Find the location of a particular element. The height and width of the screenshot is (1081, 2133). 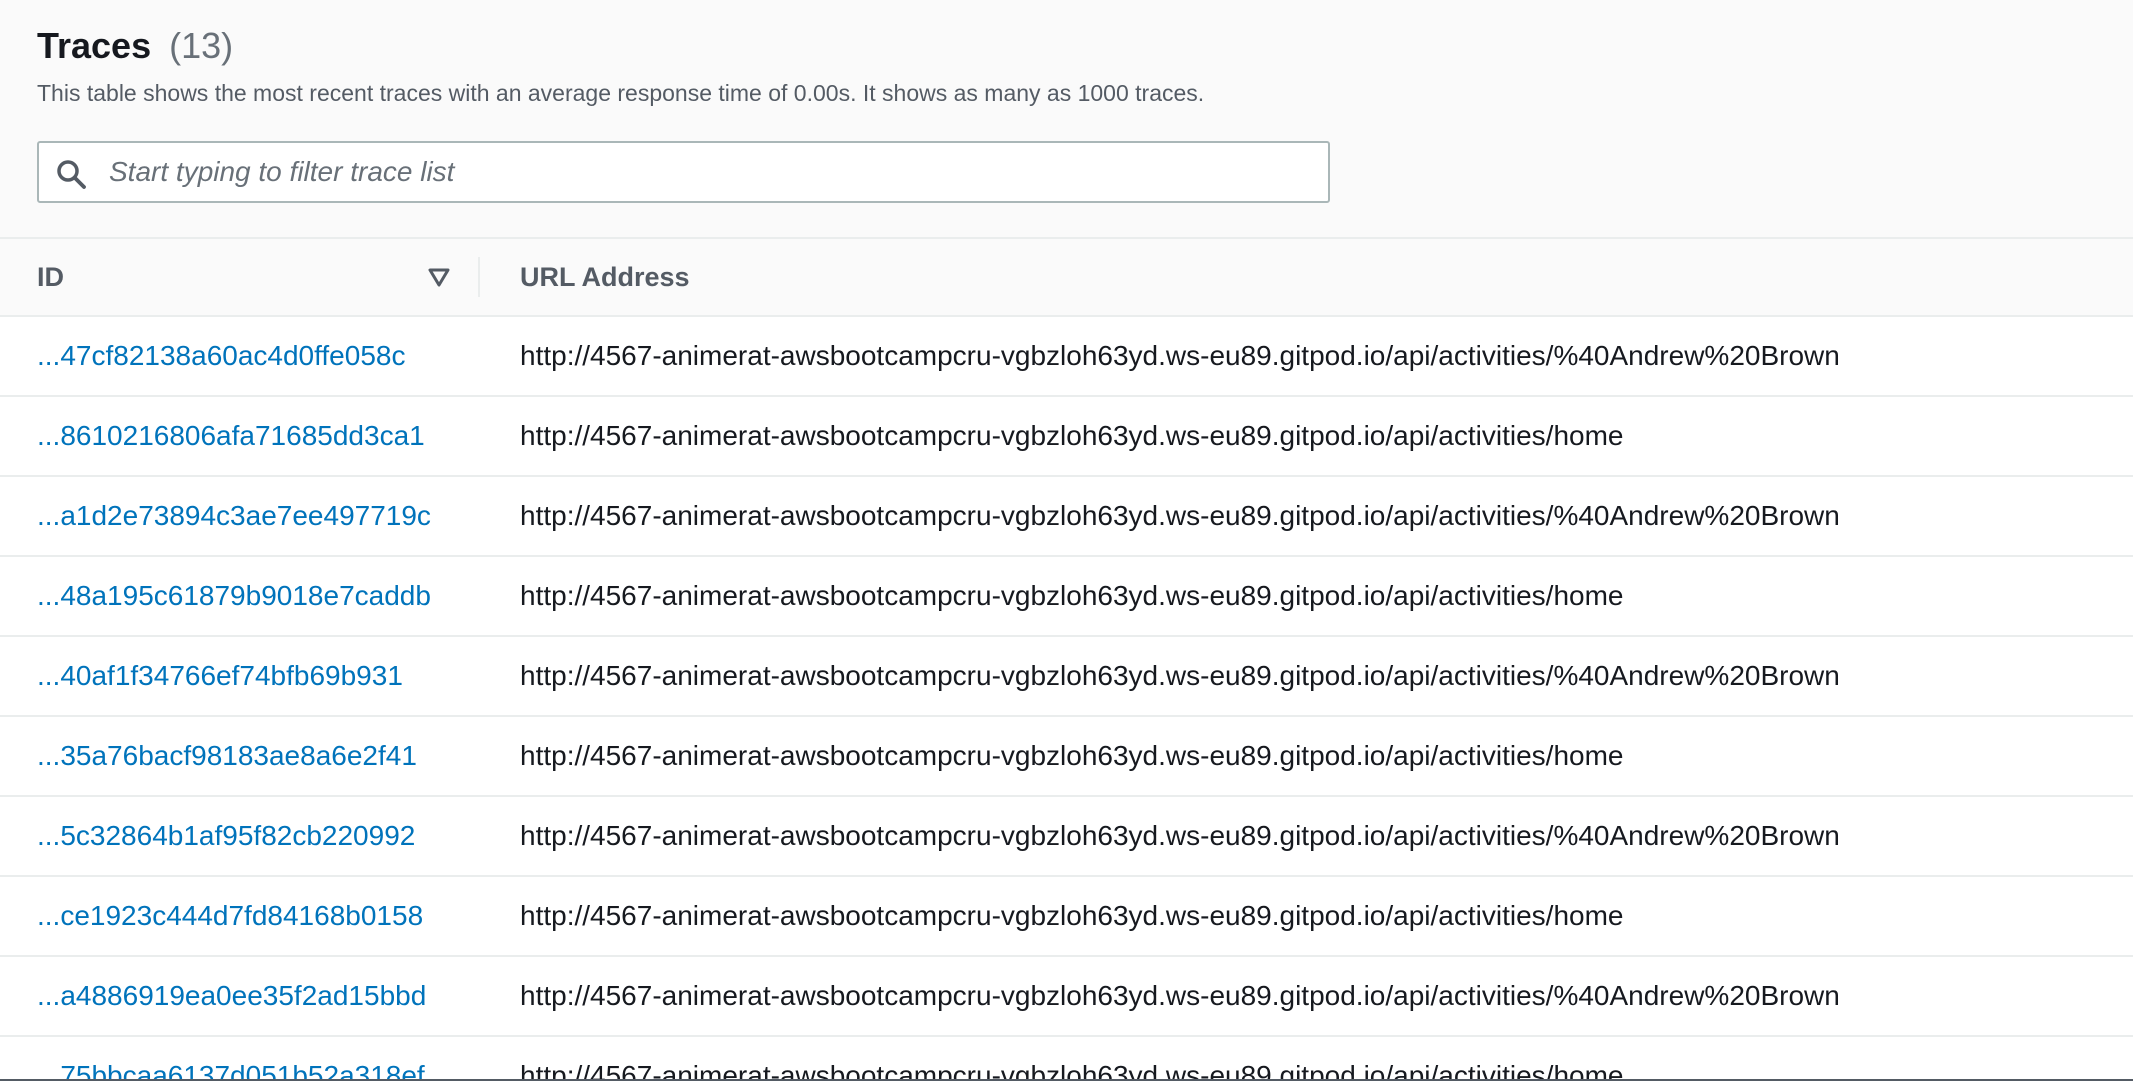

column-header-id: ID is located at coordinates (50, 277).